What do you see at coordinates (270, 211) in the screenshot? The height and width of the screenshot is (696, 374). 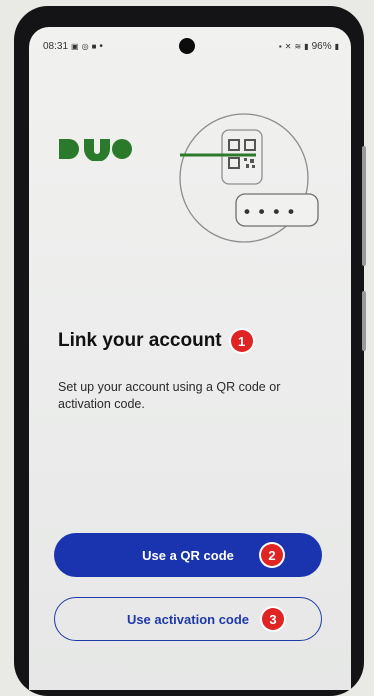 I see `activation-code-dots: • • • •` at bounding box center [270, 211].